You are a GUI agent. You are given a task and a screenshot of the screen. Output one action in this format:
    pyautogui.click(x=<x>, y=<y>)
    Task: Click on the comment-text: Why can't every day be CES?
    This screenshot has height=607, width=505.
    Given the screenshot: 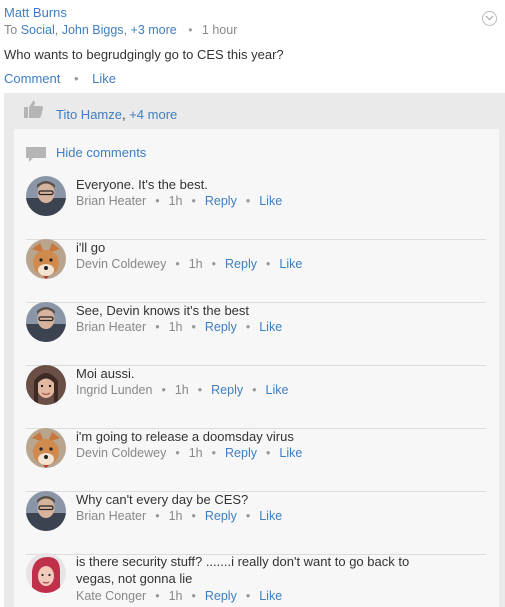 What is the action you would take?
    pyautogui.click(x=162, y=499)
    